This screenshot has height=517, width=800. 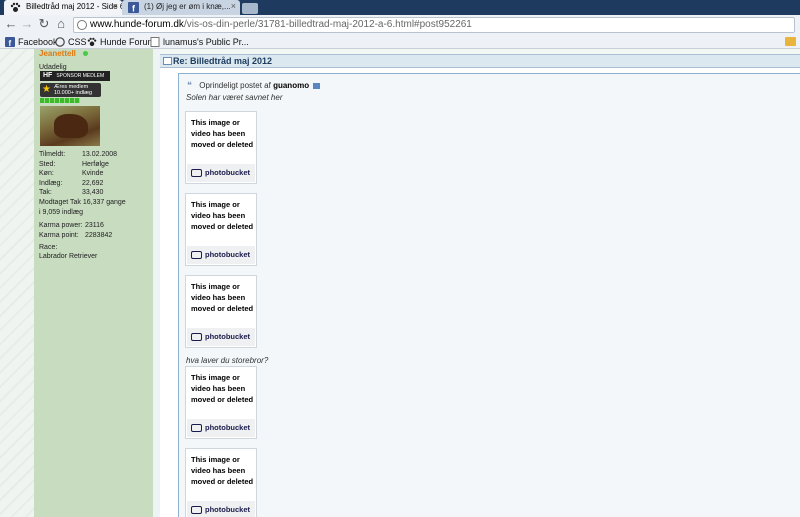 I want to click on user-title: Udadelig, so click(x=53, y=67).